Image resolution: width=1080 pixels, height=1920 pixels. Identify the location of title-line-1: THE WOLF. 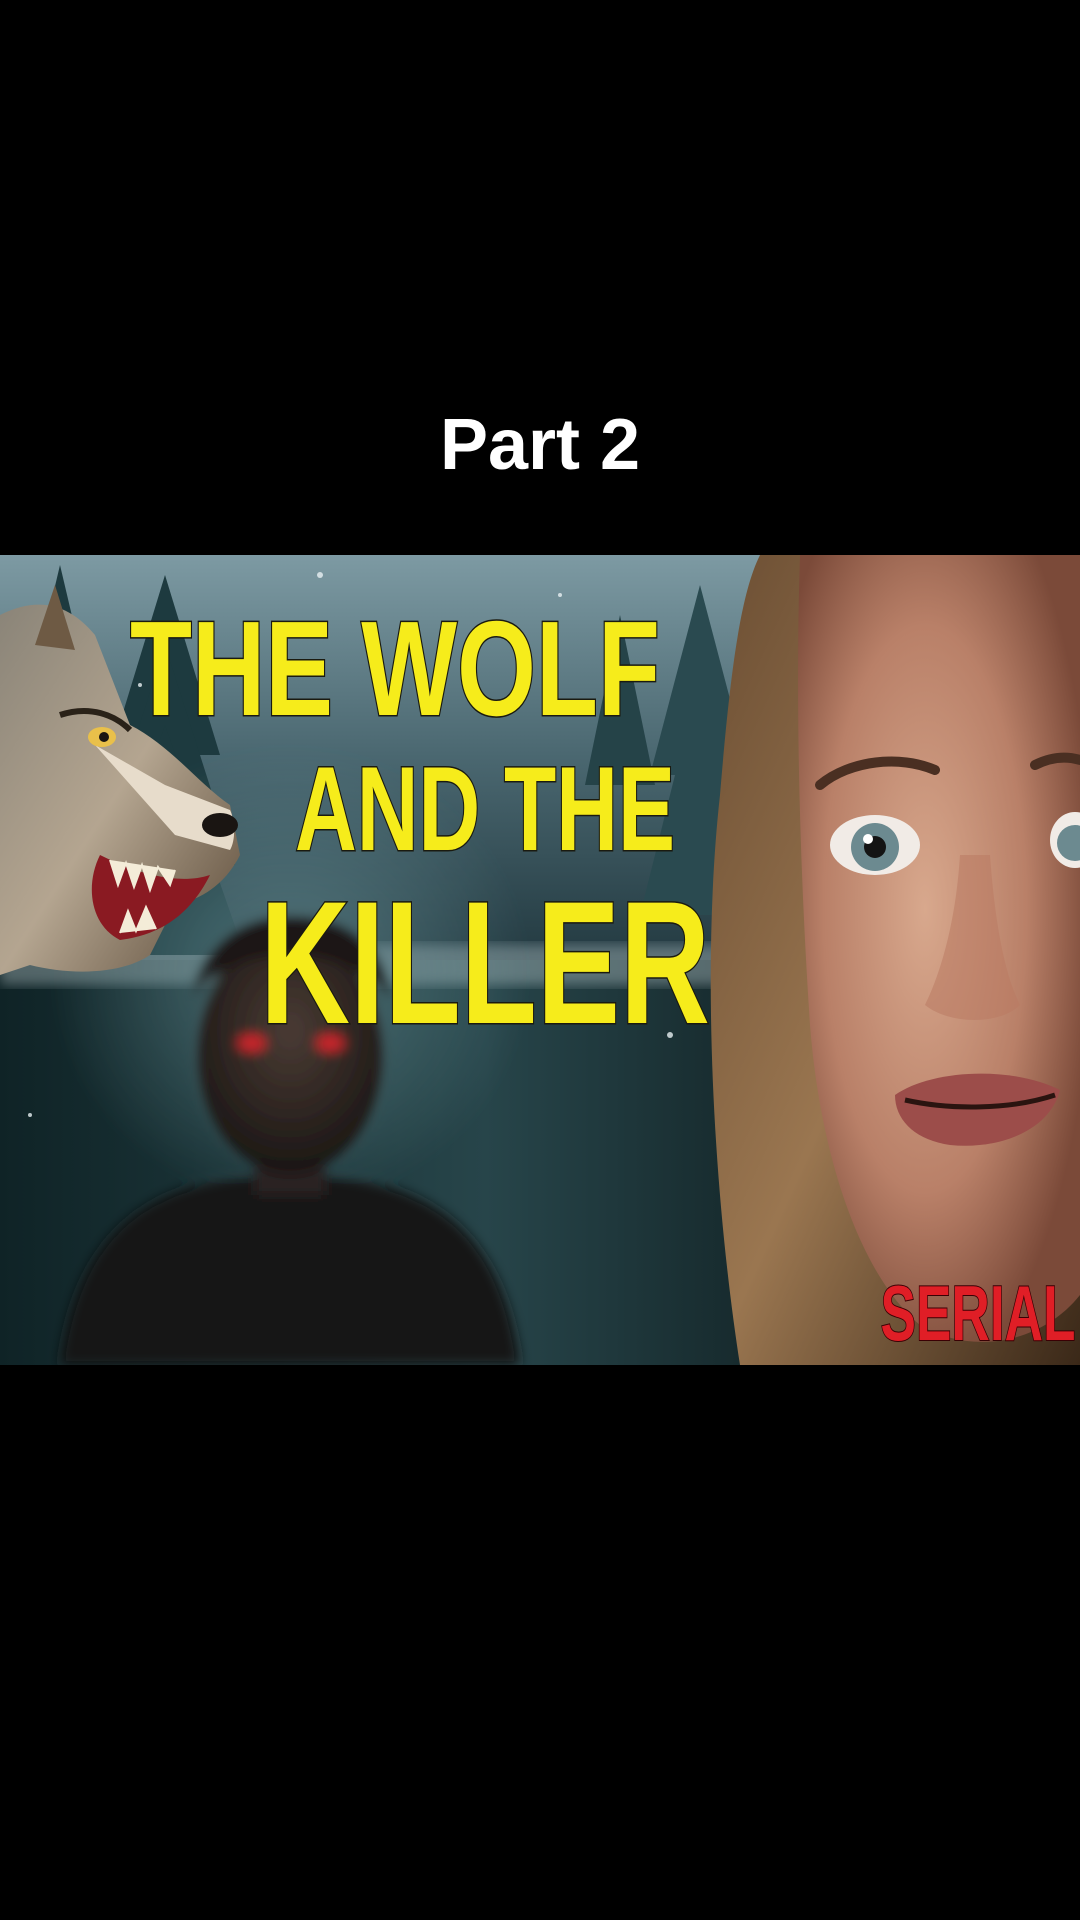
(395, 668).